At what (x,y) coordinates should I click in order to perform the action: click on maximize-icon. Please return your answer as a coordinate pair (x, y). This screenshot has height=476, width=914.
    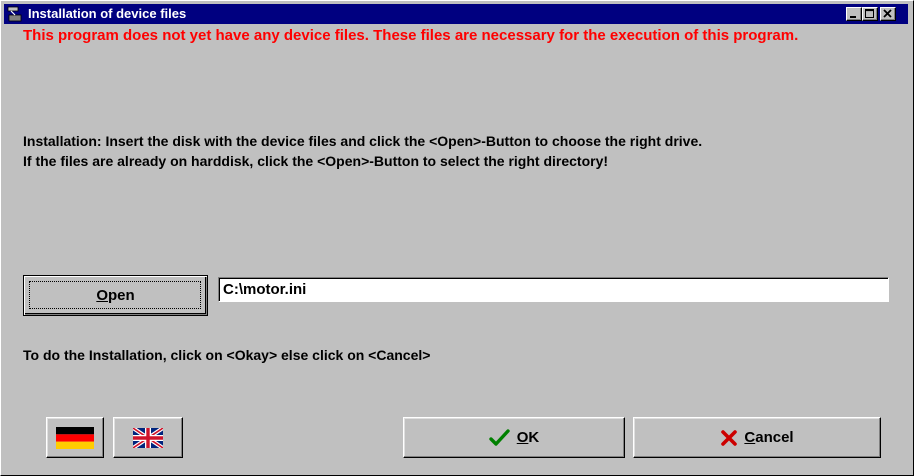
    Looking at the image, I should click on (869, 13).